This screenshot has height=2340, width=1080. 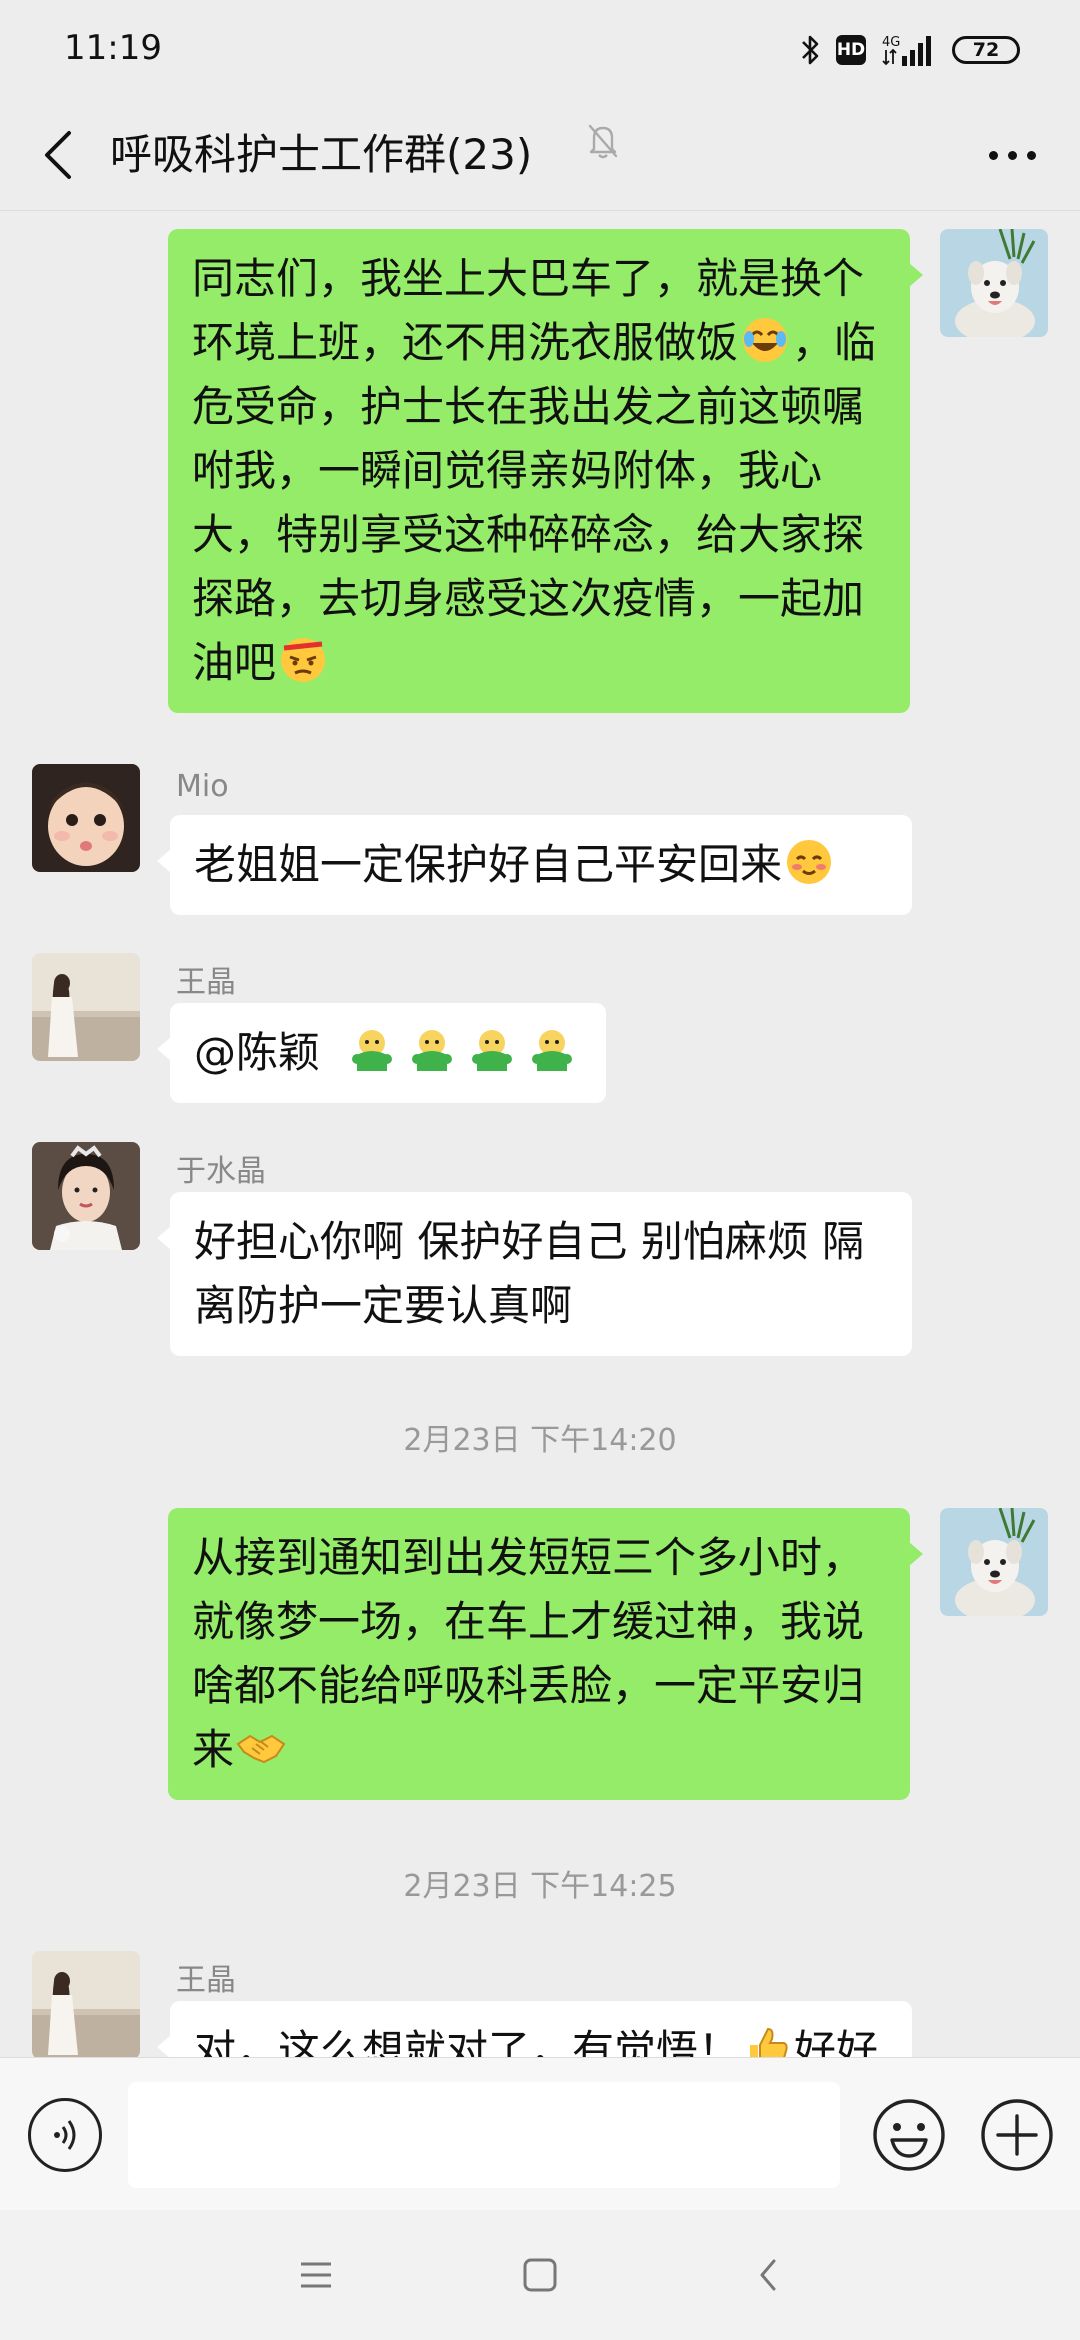 I want to click on system-navigation, so click(x=540, y=2275).